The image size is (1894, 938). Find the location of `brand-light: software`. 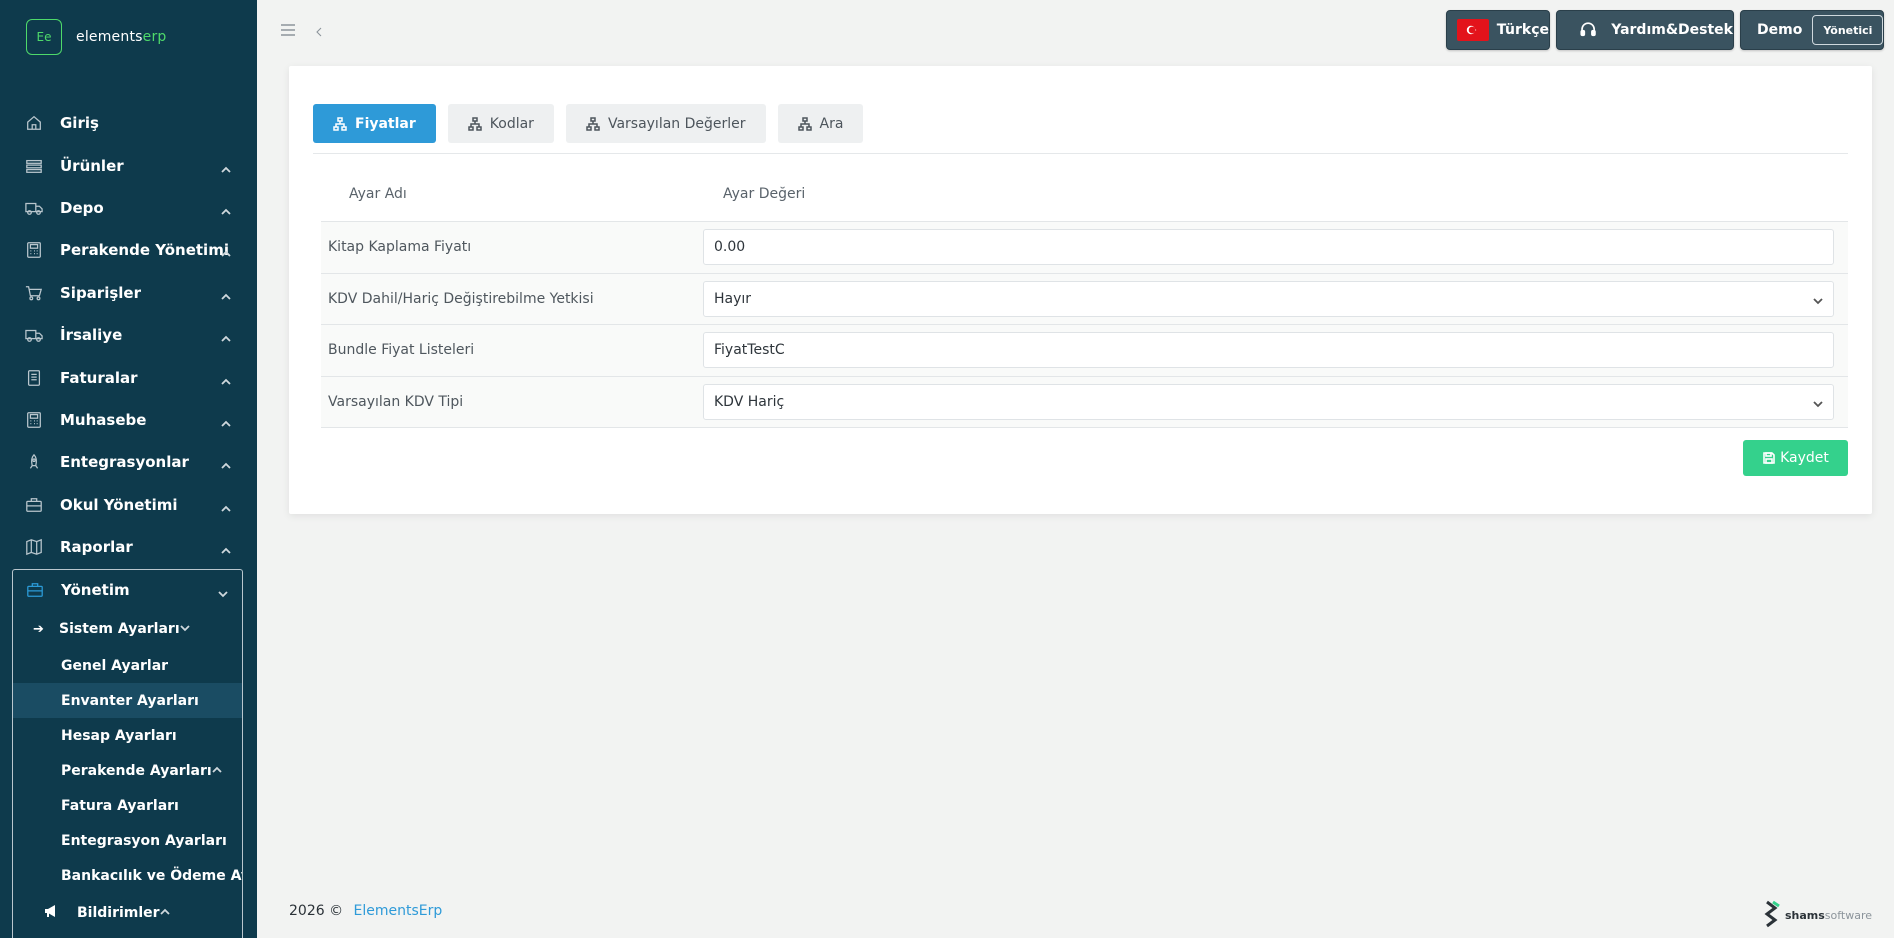

brand-light: software is located at coordinates (1848, 915).